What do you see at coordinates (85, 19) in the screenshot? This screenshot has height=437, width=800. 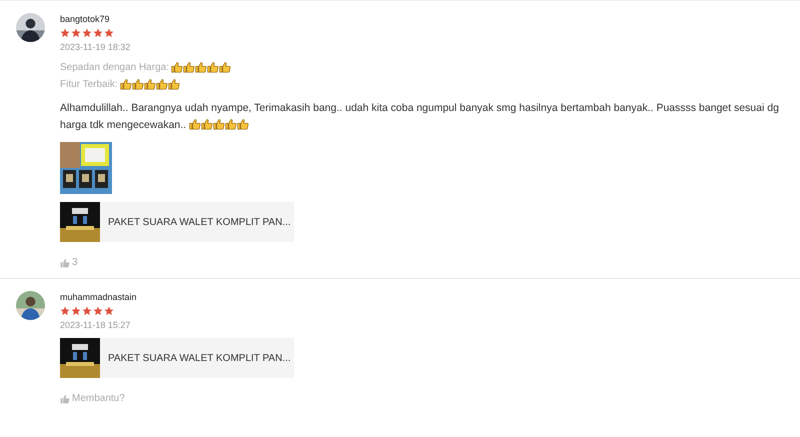 I see `username: bangtotok79` at bounding box center [85, 19].